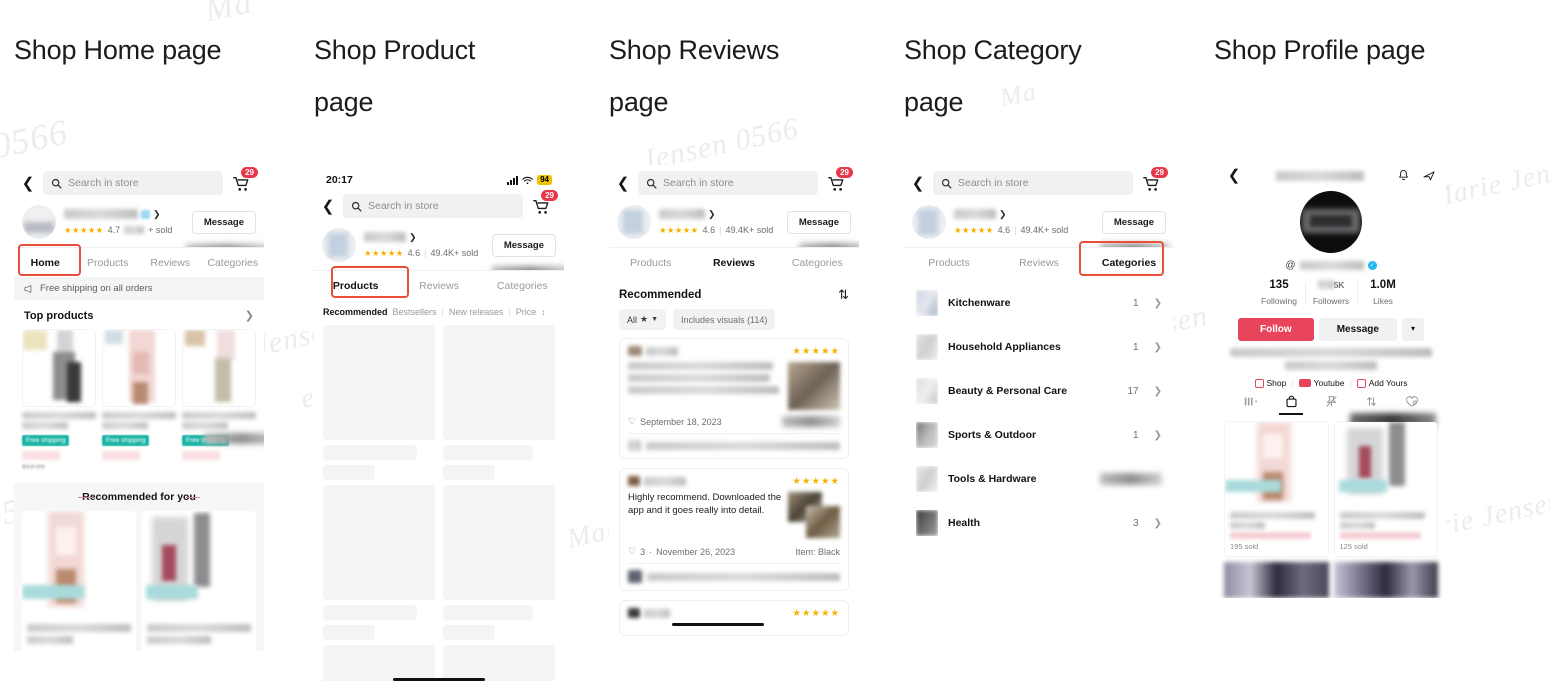  I want to click on stat-followers: 5K Followers, so click(1331, 294).